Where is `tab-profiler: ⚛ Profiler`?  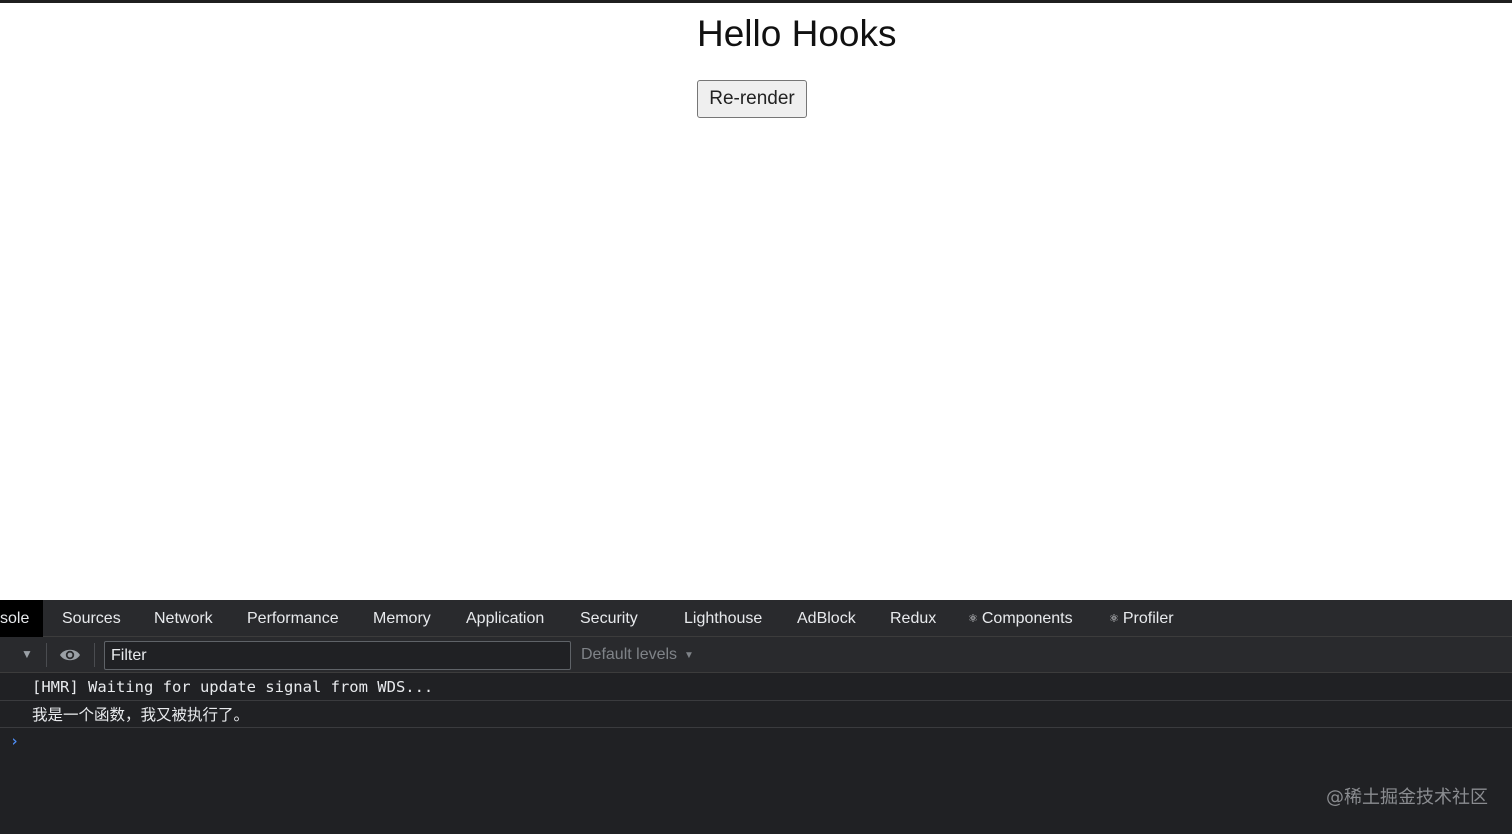
tab-profiler: ⚛ Profiler is located at coordinates (1141, 618).